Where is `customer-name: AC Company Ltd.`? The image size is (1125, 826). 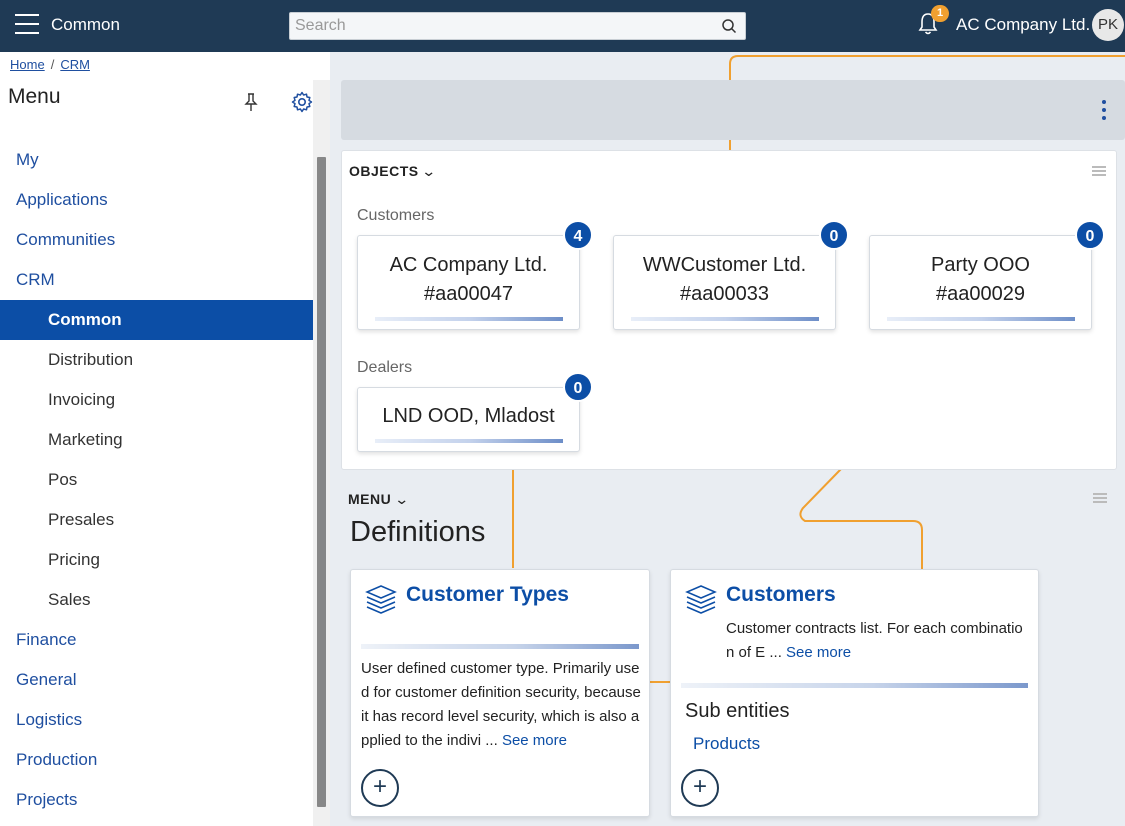 customer-name: AC Company Ltd. is located at coordinates (468, 265).